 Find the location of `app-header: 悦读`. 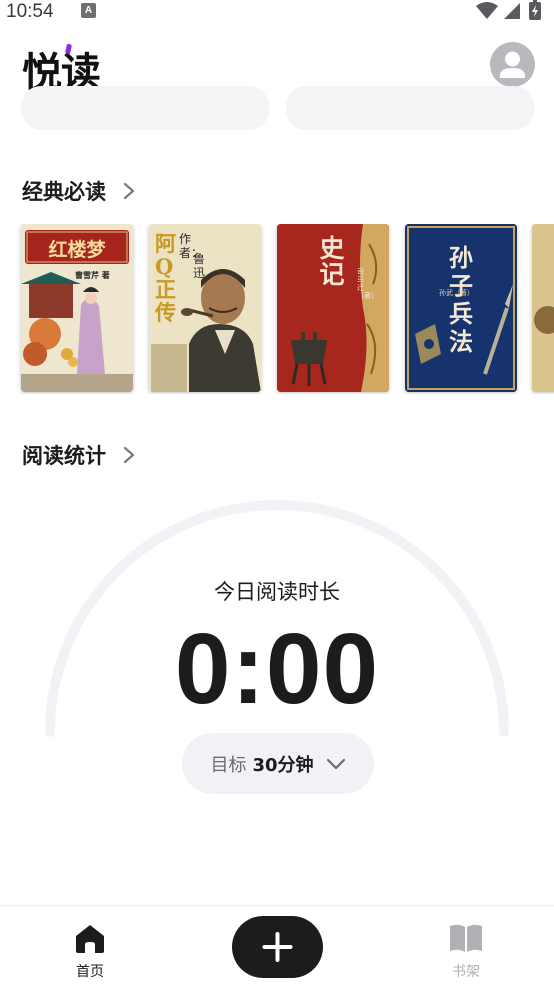

app-header: 悦读 is located at coordinates (277, 66).